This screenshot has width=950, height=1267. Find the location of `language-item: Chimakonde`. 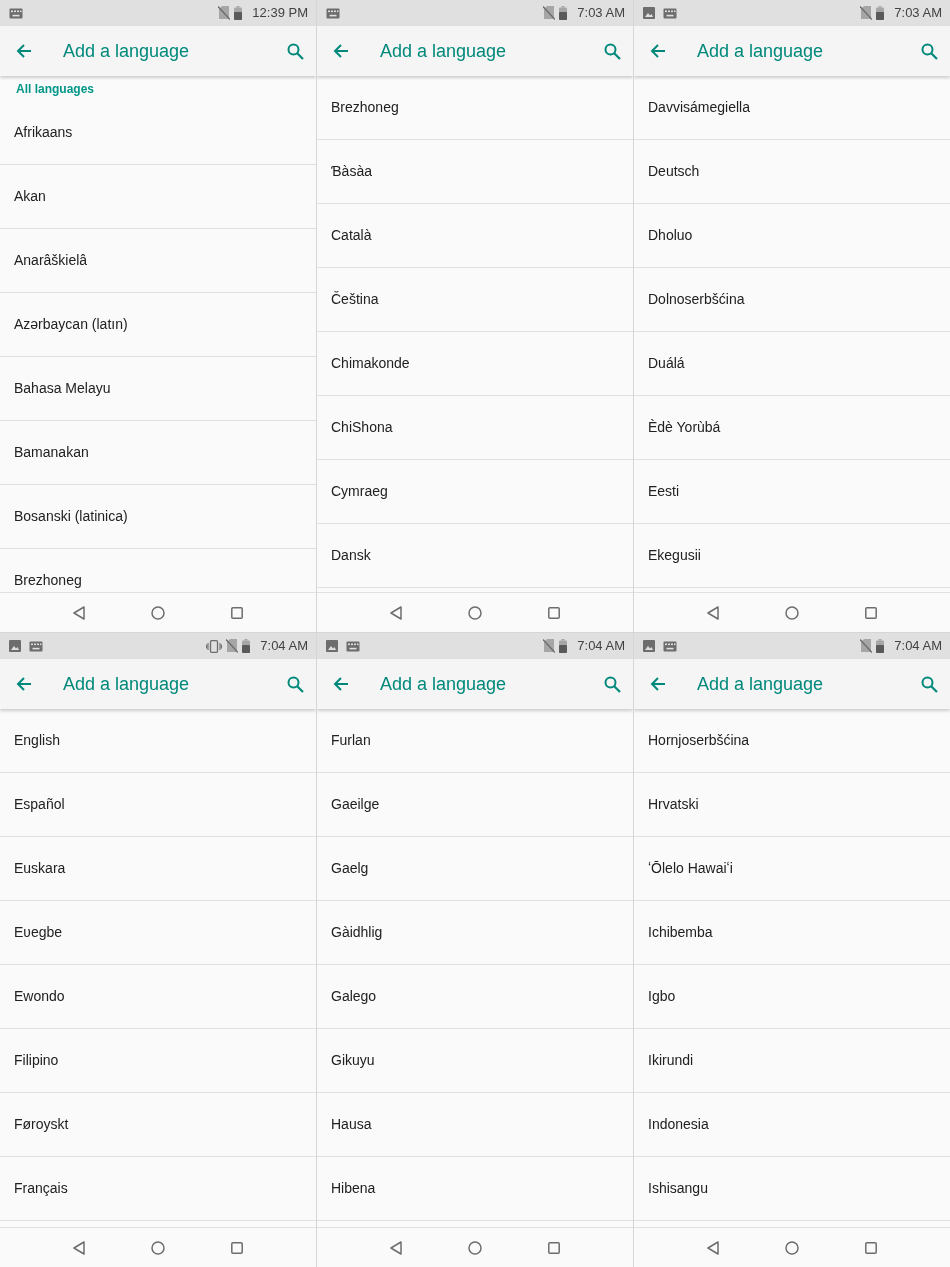

language-item: Chimakonde is located at coordinates (475, 364).